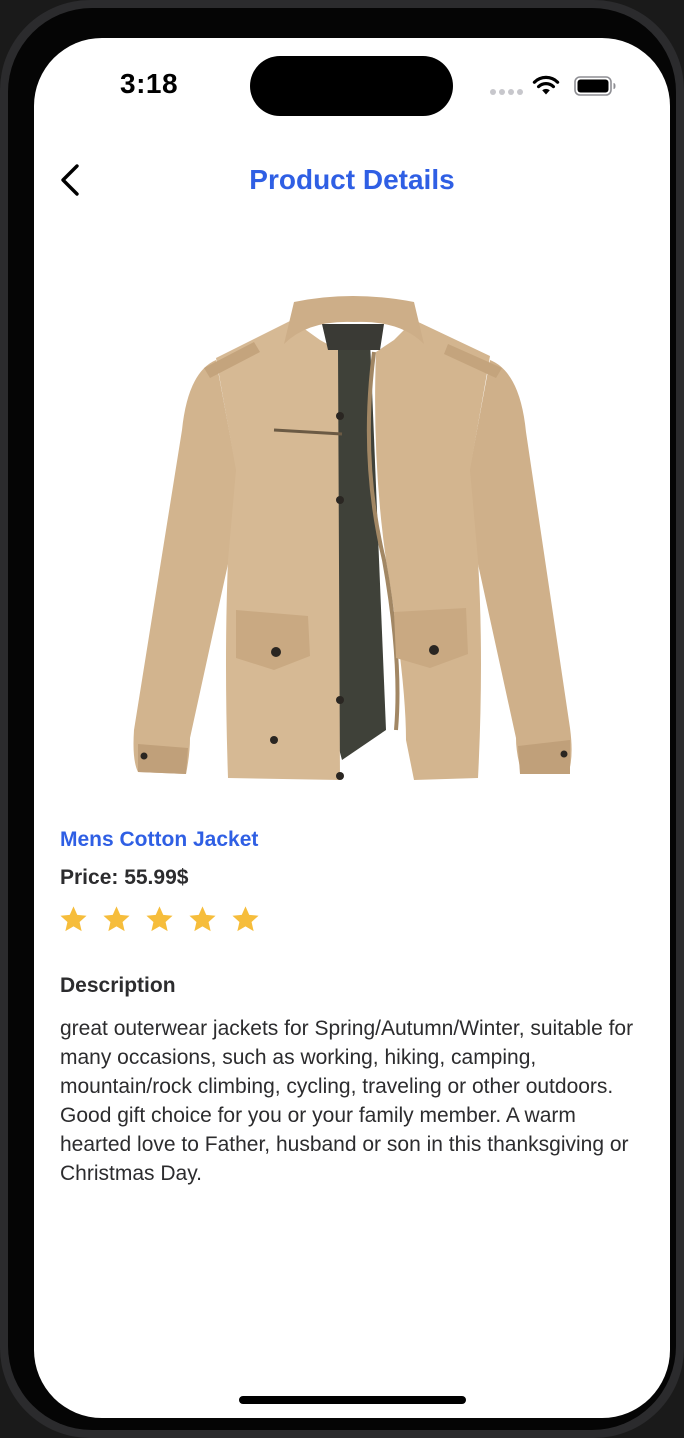  What do you see at coordinates (546, 85) in the screenshot?
I see `wifi-icon` at bounding box center [546, 85].